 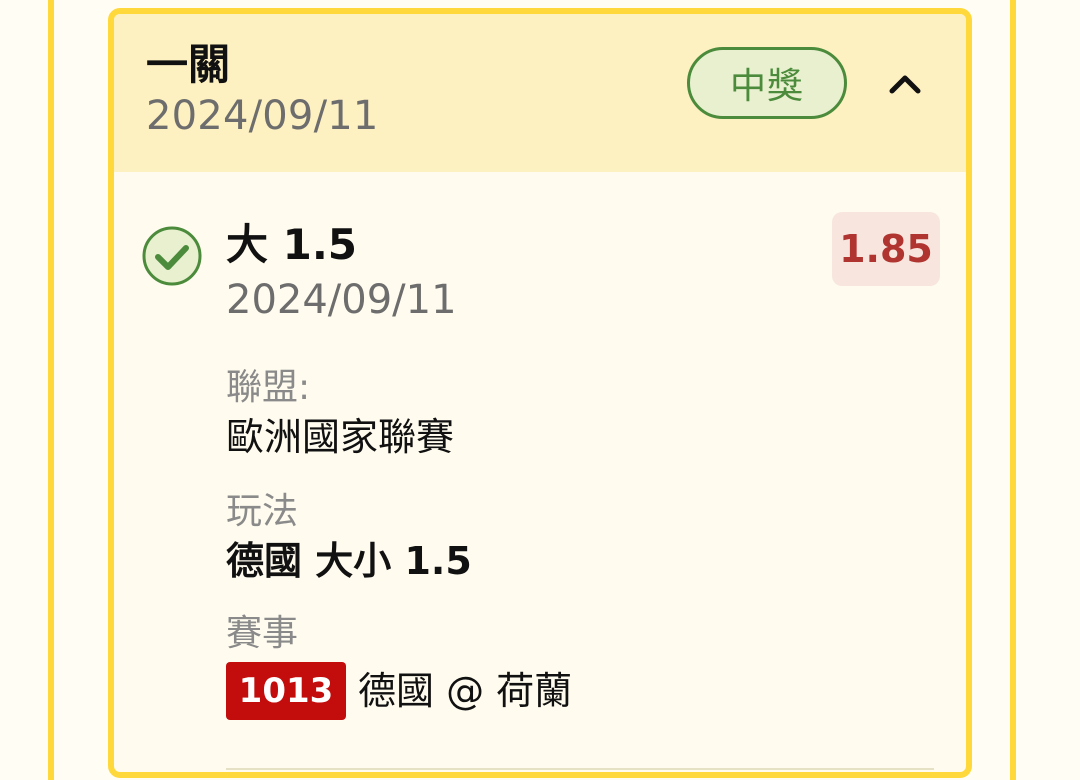 I want to click on selection-name: 大 1.5, so click(x=292, y=244).